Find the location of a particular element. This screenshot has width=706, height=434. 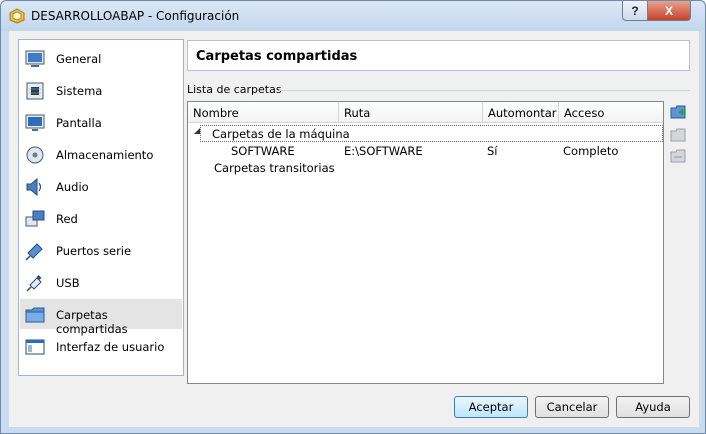

sidebar-item-almacenamiento: Almacenamiento is located at coordinates (101, 154).